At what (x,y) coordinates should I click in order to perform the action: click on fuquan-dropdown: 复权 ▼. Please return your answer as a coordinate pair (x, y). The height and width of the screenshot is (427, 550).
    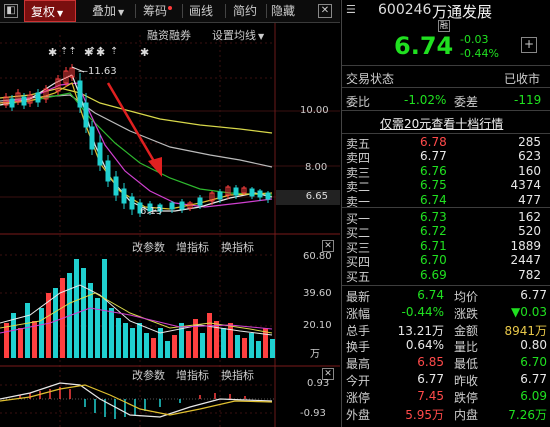
    Looking at the image, I should click on (50, 11).